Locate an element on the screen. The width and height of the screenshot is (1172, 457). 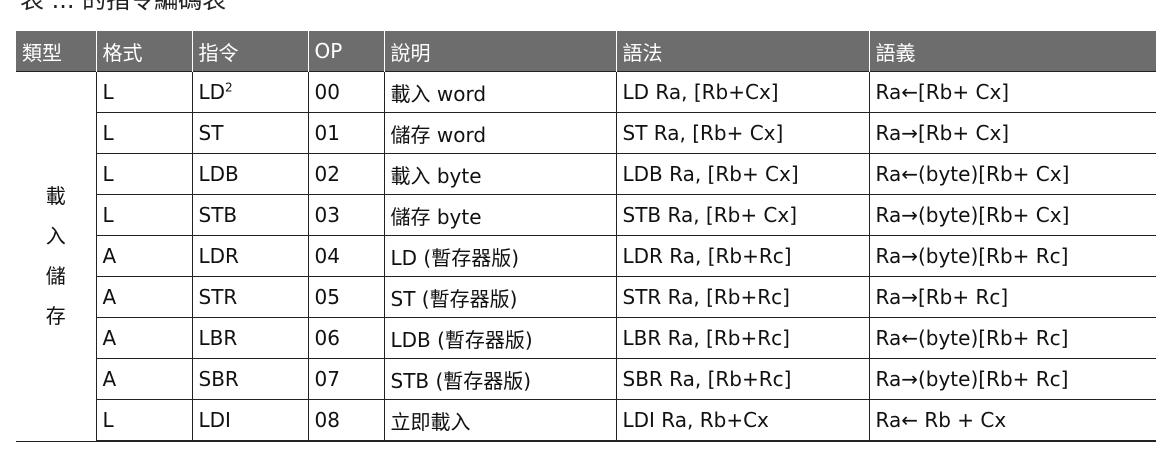
description-text: LD (暫存器版) is located at coordinates (455, 257).